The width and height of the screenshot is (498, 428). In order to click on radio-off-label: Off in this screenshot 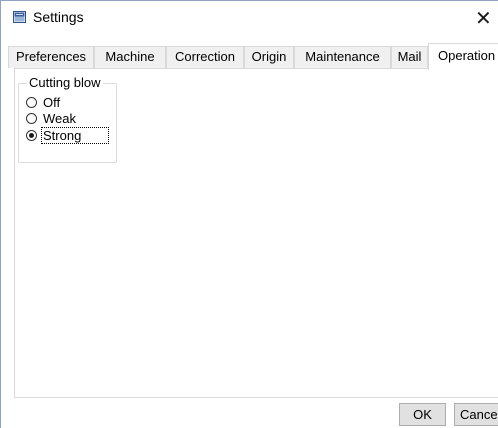, I will do `click(51, 102)`.